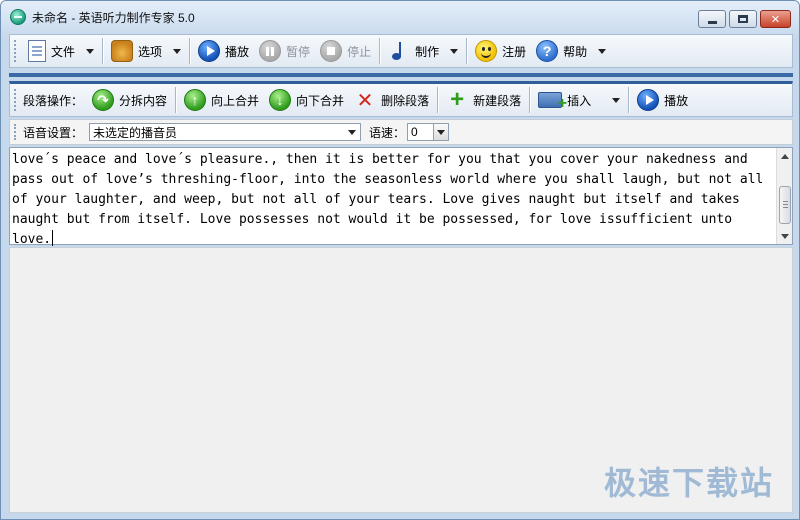  I want to click on voice-settings-bar: 语音设置： 未选定的播音员 语速： 0, so click(401, 132).